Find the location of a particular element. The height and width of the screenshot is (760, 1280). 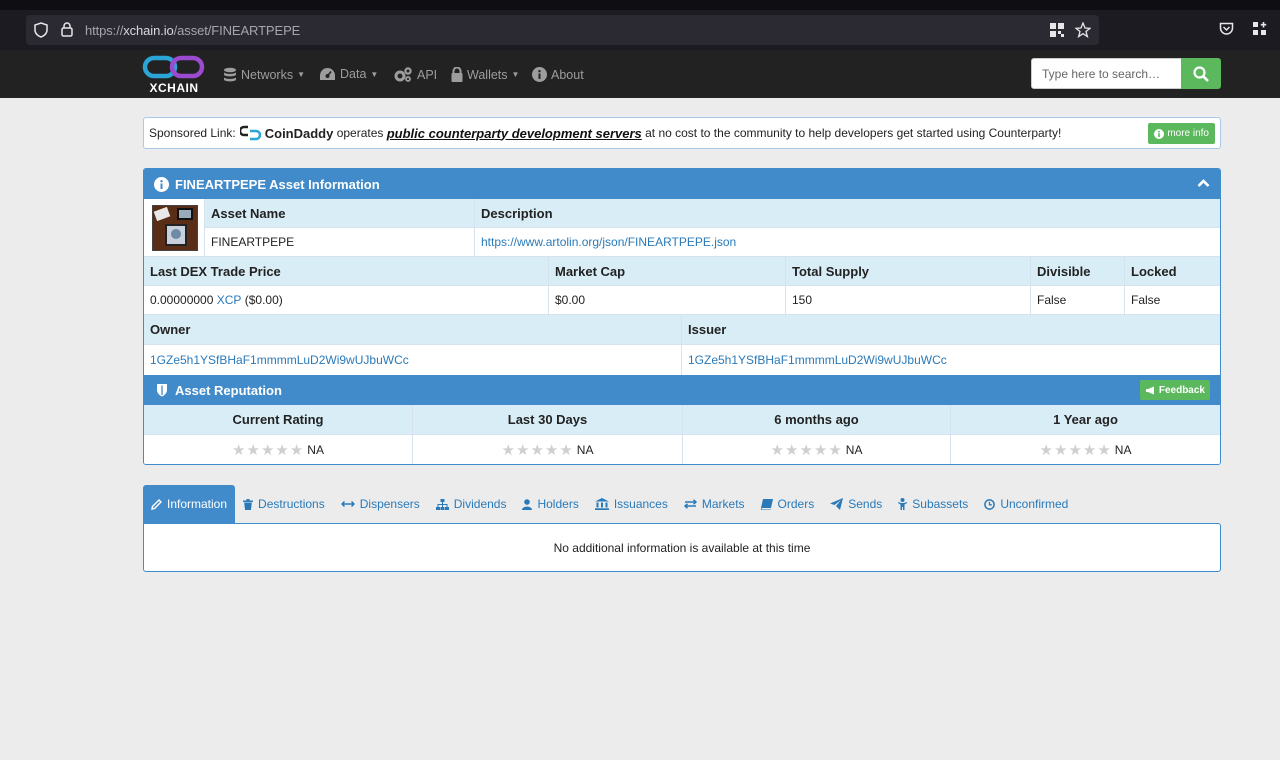

issuer-header: Issuer is located at coordinates (951, 330).